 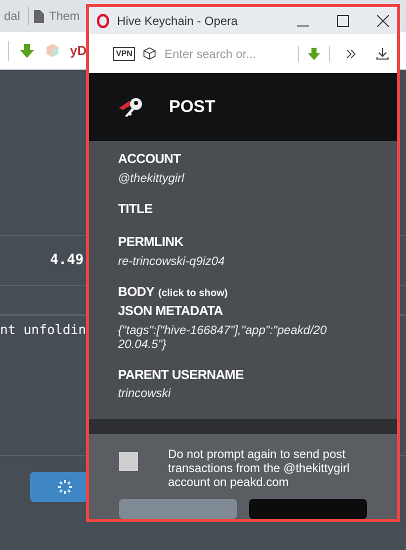 I want to click on field-value: {"tags":["hive-166847"],"app":"peakd/2020.04.5"}, so click(x=223, y=336).